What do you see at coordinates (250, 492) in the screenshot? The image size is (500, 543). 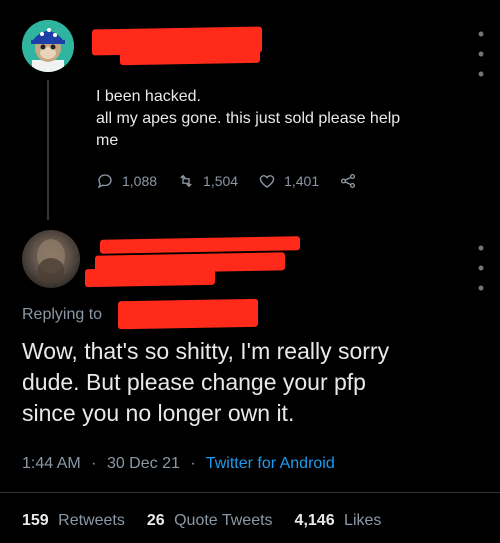 I see `divider` at bounding box center [250, 492].